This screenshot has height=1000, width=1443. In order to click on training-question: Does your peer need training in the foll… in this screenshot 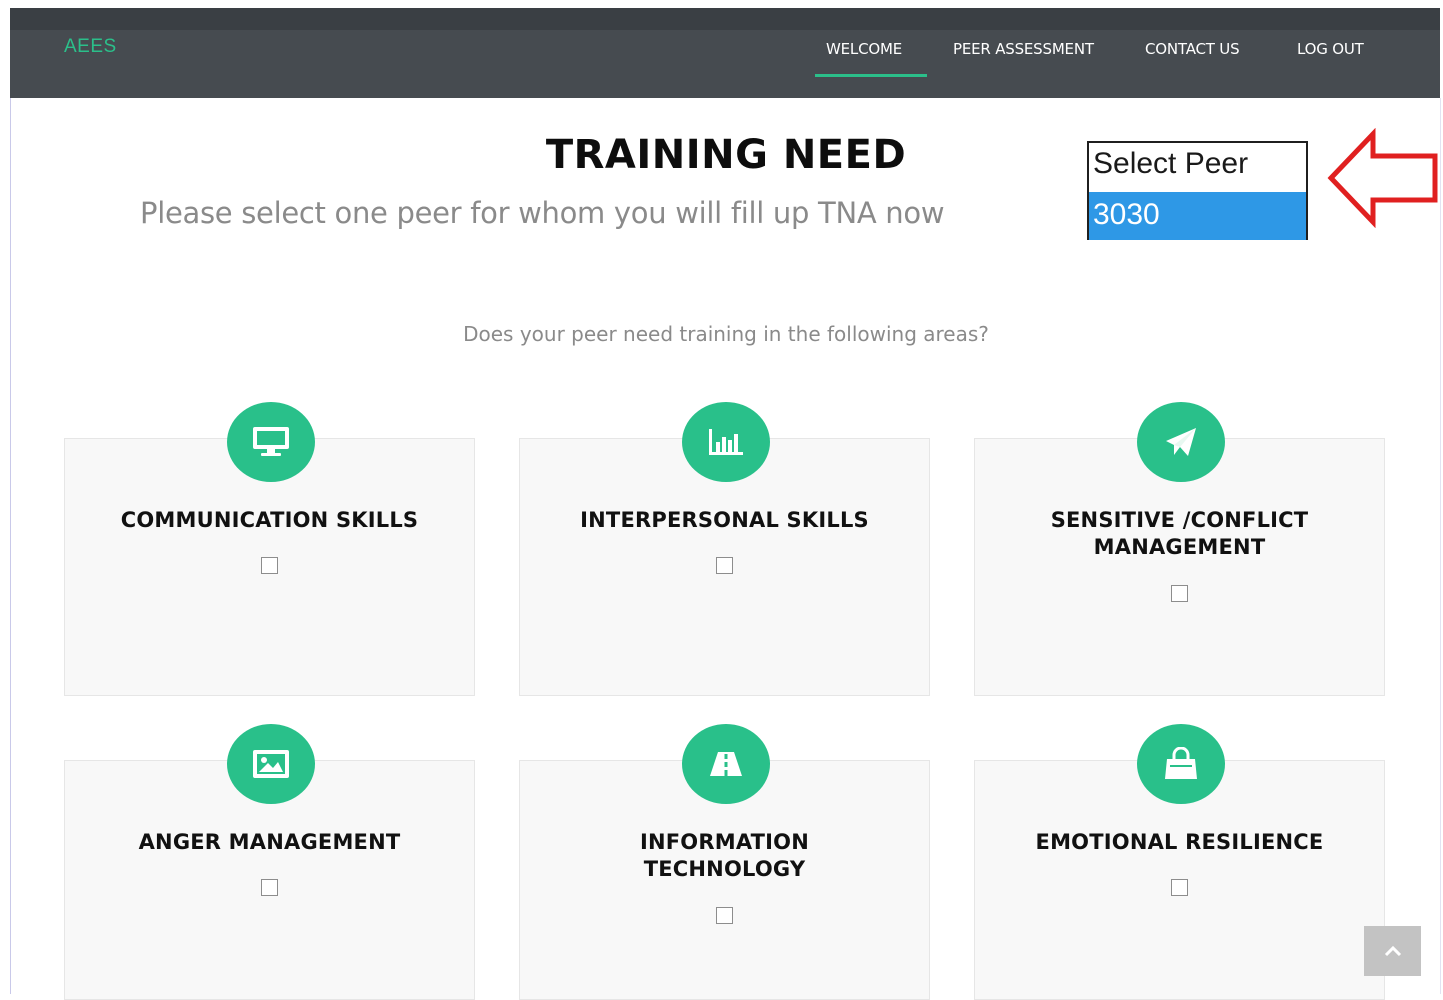, I will do `click(726, 334)`.